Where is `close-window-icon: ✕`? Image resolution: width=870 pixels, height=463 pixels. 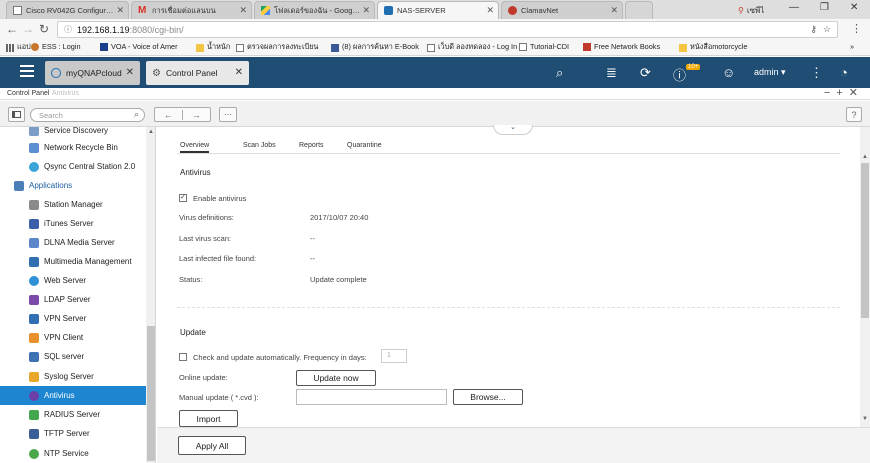 close-window-icon: ✕ is located at coordinates (854, 7).